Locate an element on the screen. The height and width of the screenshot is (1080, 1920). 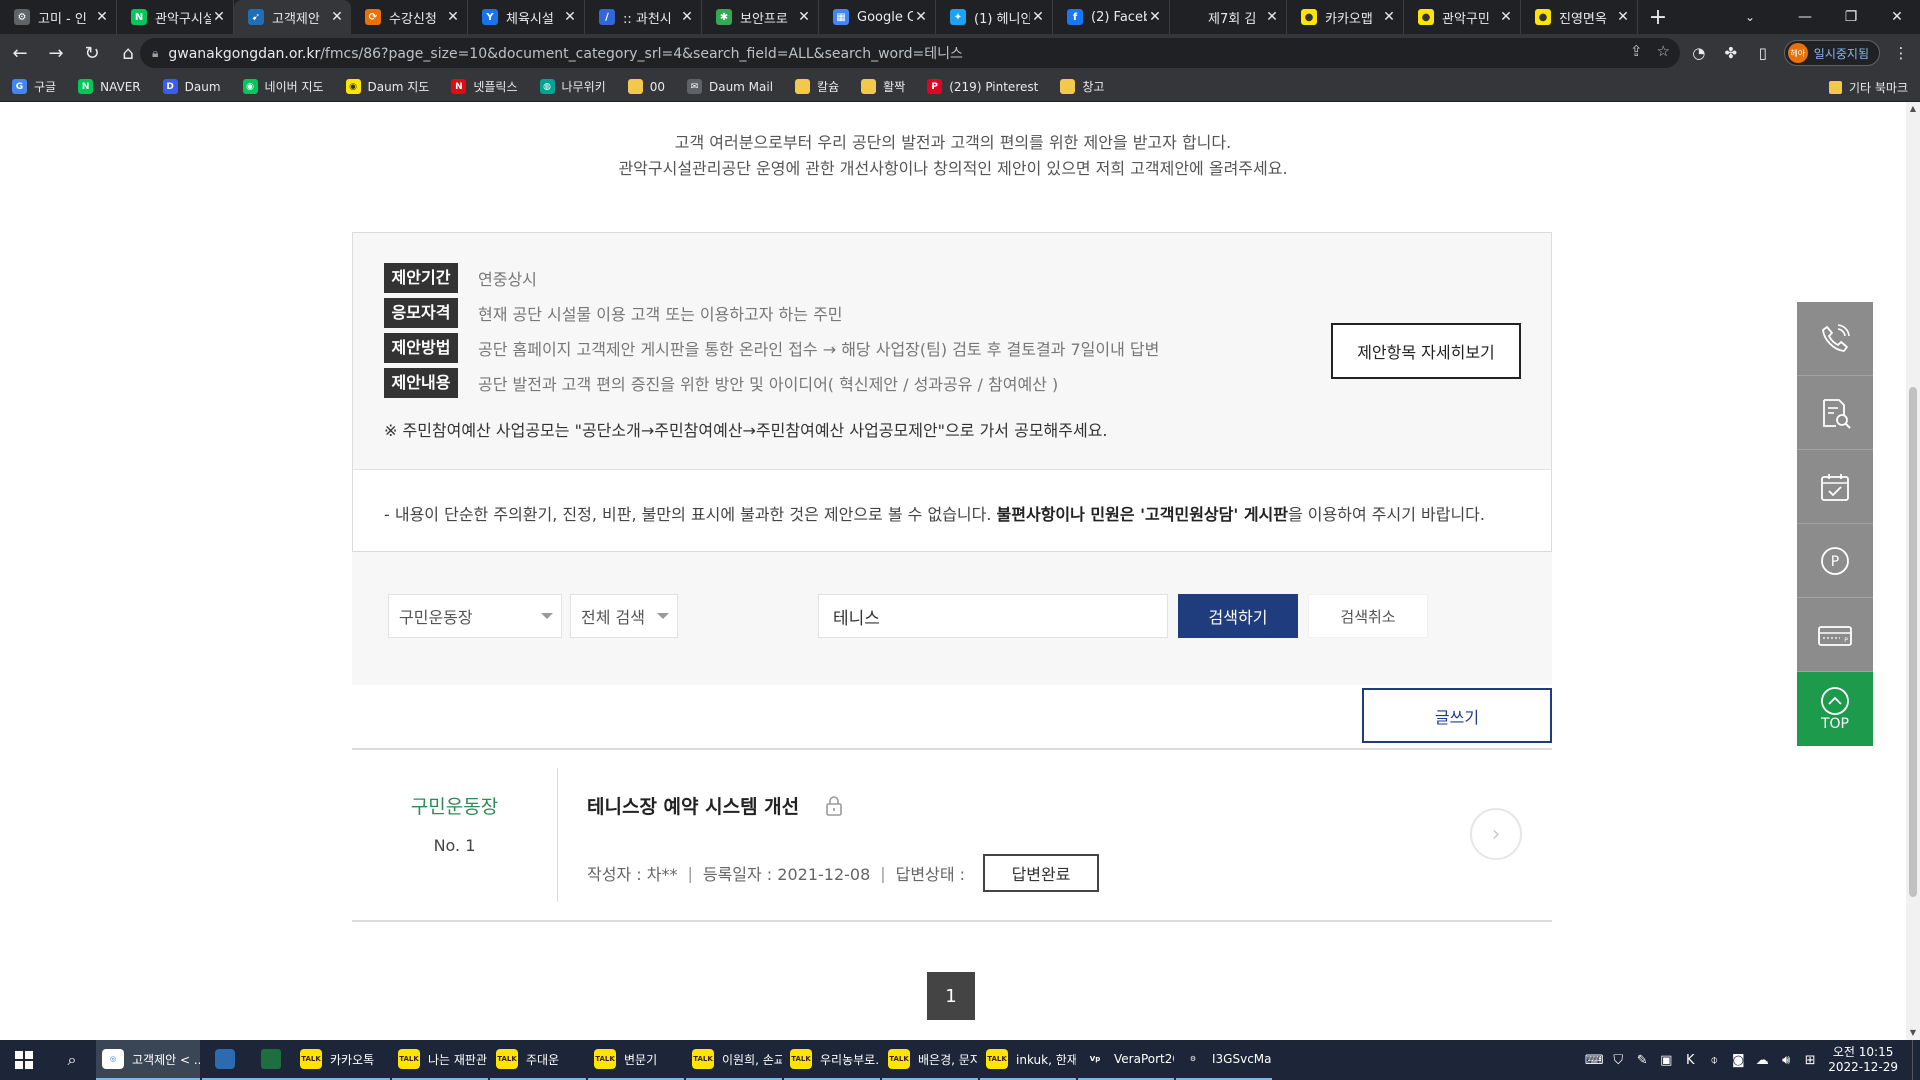
browser-tab: ● 카카오맵 ✕ is located at coordinates (1345, 17).